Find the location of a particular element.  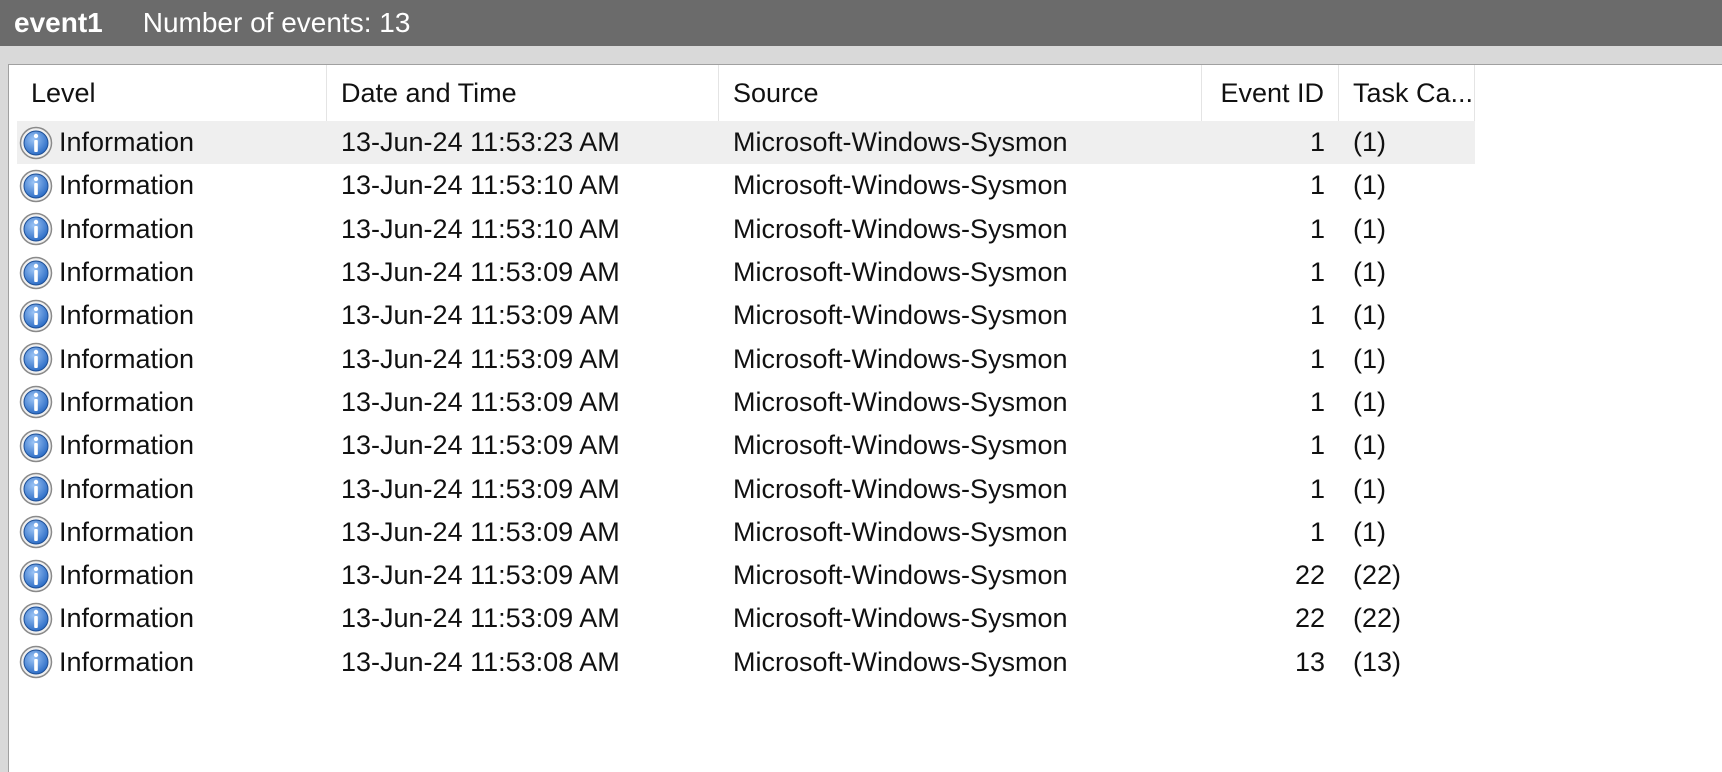

log-title-bar: event1 Number of events: 13 is located at coordinates (861, 23).